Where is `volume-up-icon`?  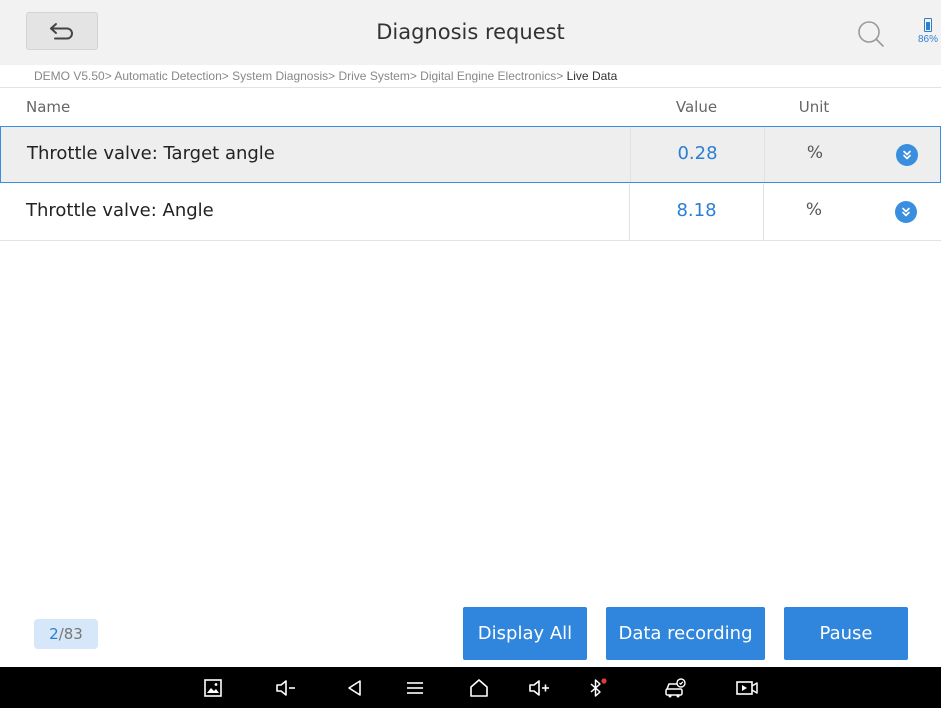 volume-up-icon is located at coordinates (539, 688).